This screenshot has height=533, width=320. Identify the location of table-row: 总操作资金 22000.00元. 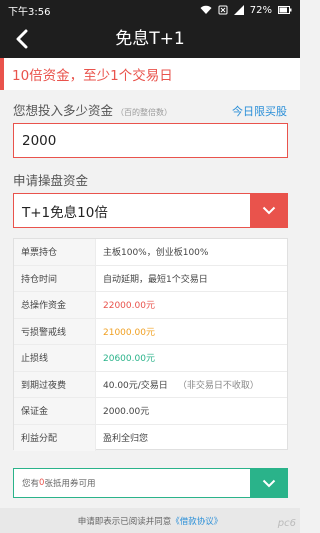
(150, 305).